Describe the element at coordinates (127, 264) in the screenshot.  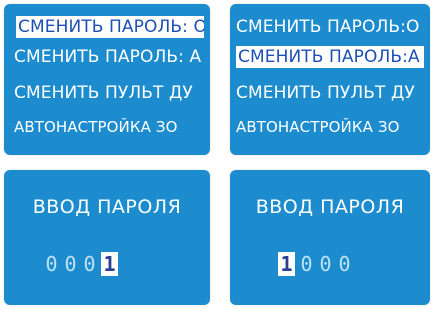
I see `password-digits: 0001` at that location.